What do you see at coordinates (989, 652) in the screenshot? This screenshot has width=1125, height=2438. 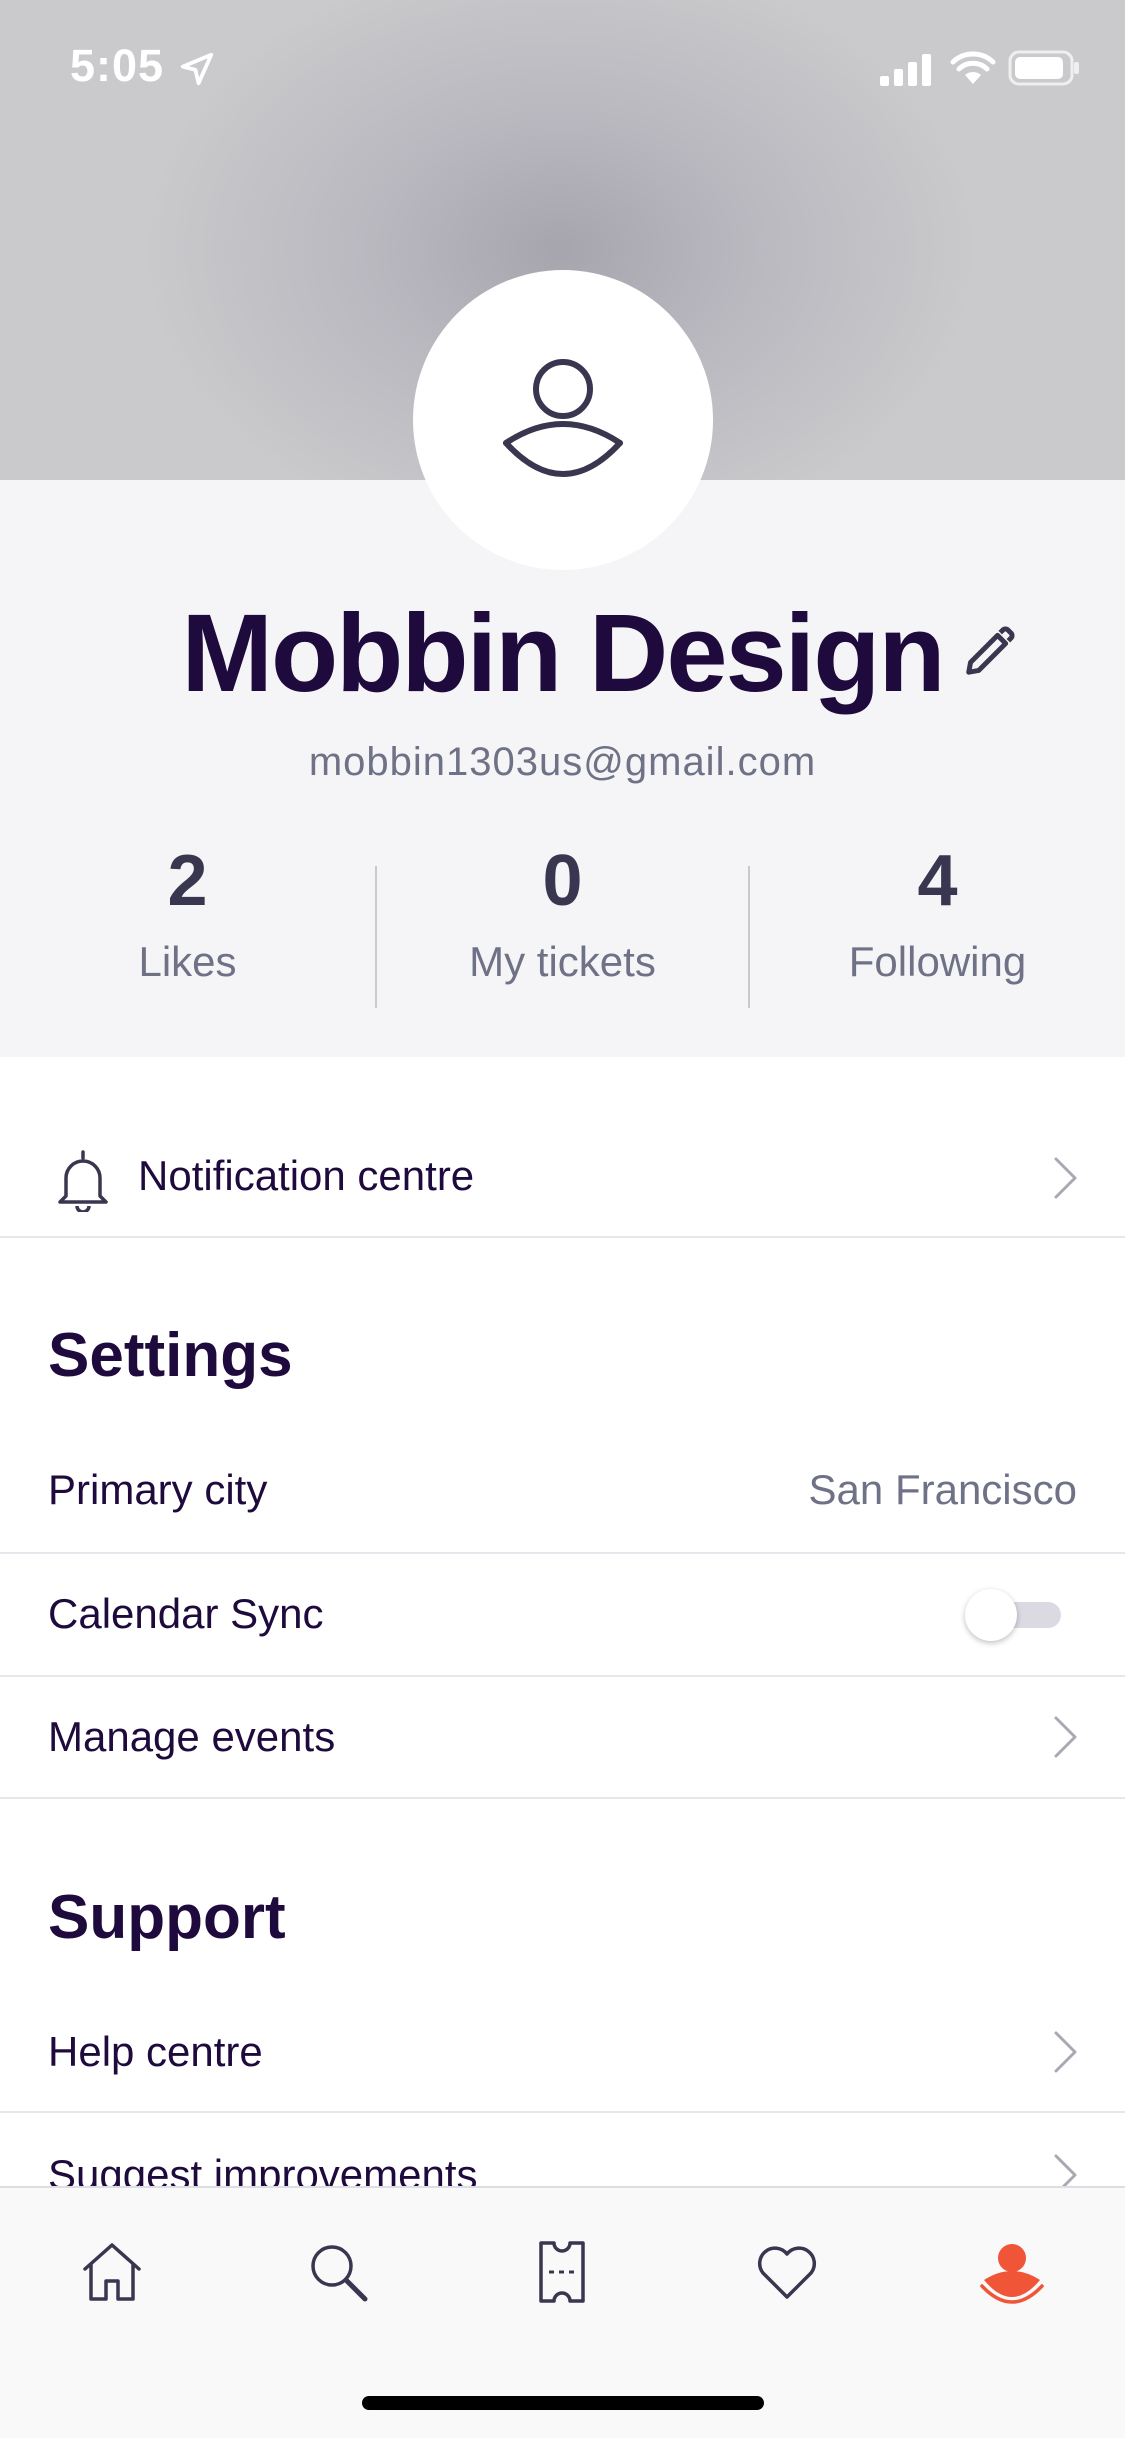 I see `edit-pencil-icon` at bounding box center [989, 652].